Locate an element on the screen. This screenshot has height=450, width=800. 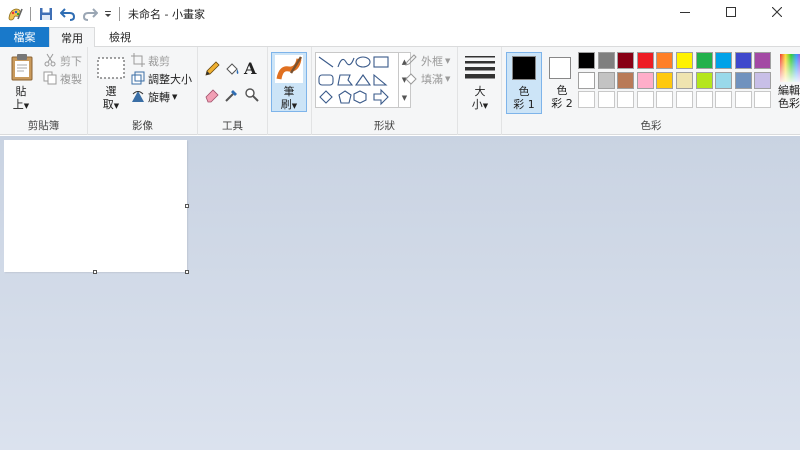
expand-gallery-icon: ▼ is located at coordinates (404, 98).